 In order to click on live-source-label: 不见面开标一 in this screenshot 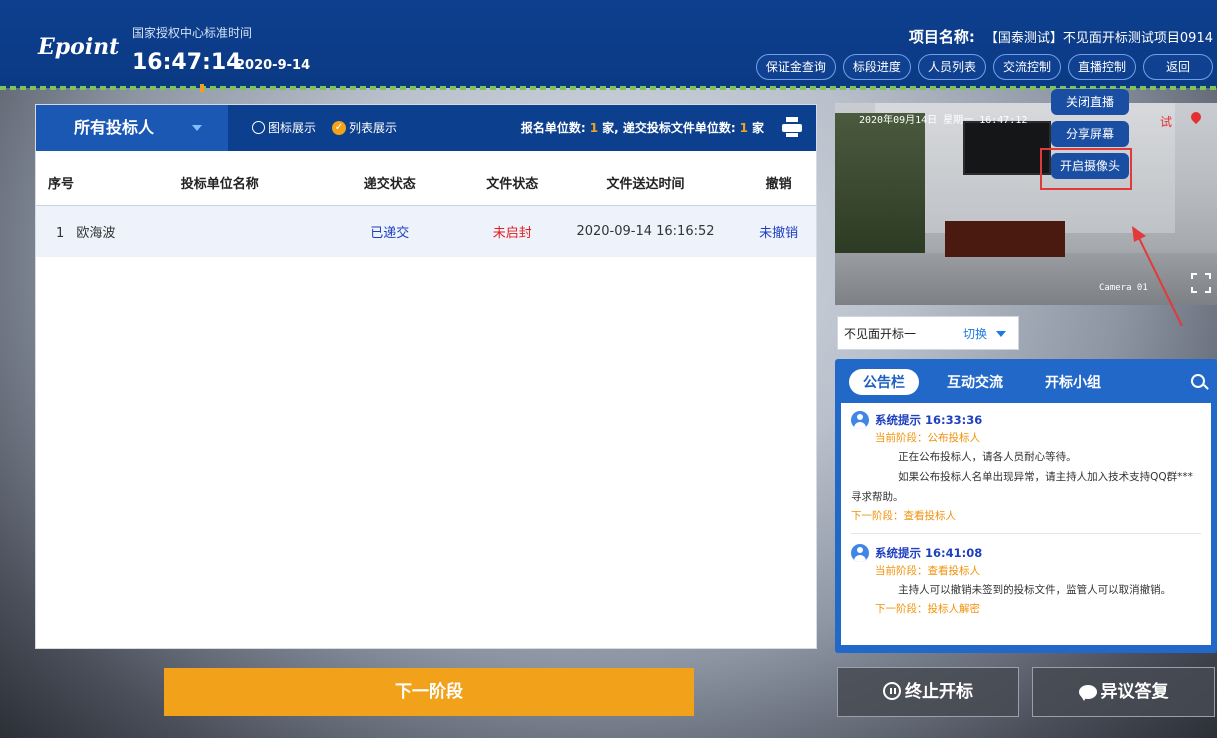, I will do `click(880, 334)`.